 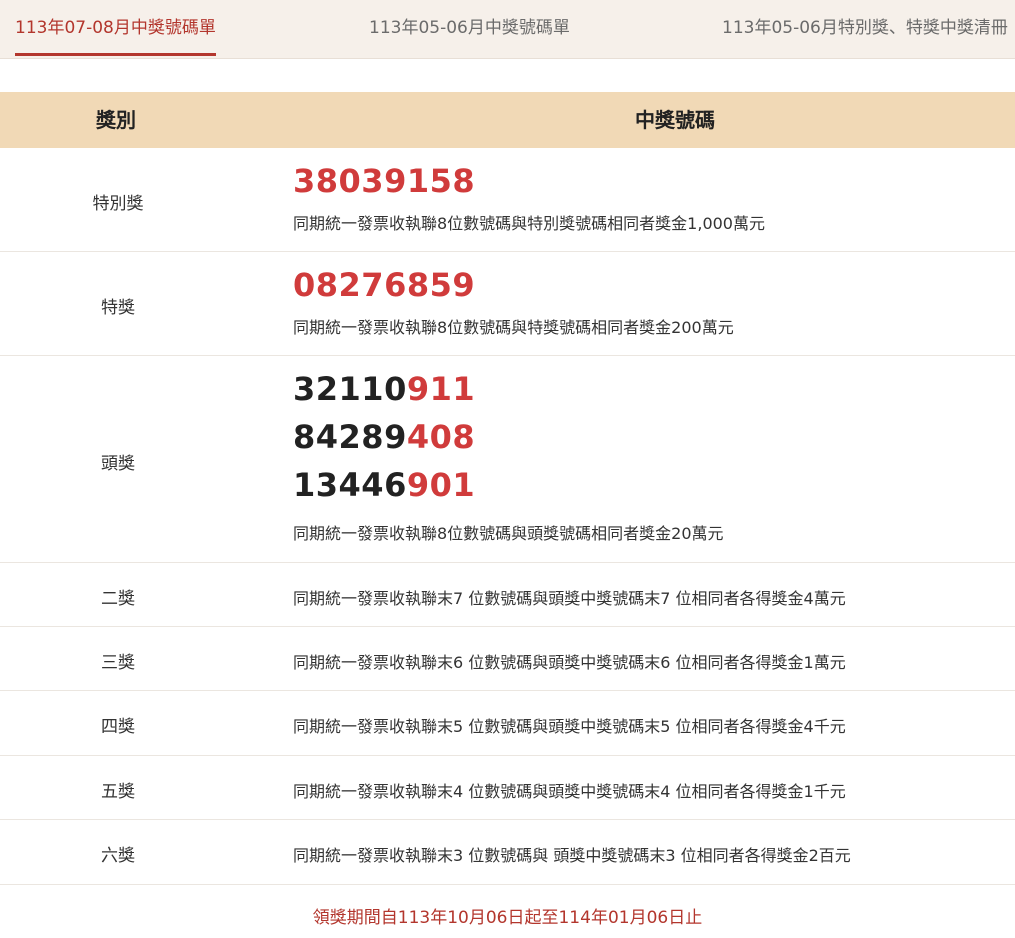 I want to click on tab-113-05-06: 113年05-06月中獎號碼單, so click(x=469, y=28).